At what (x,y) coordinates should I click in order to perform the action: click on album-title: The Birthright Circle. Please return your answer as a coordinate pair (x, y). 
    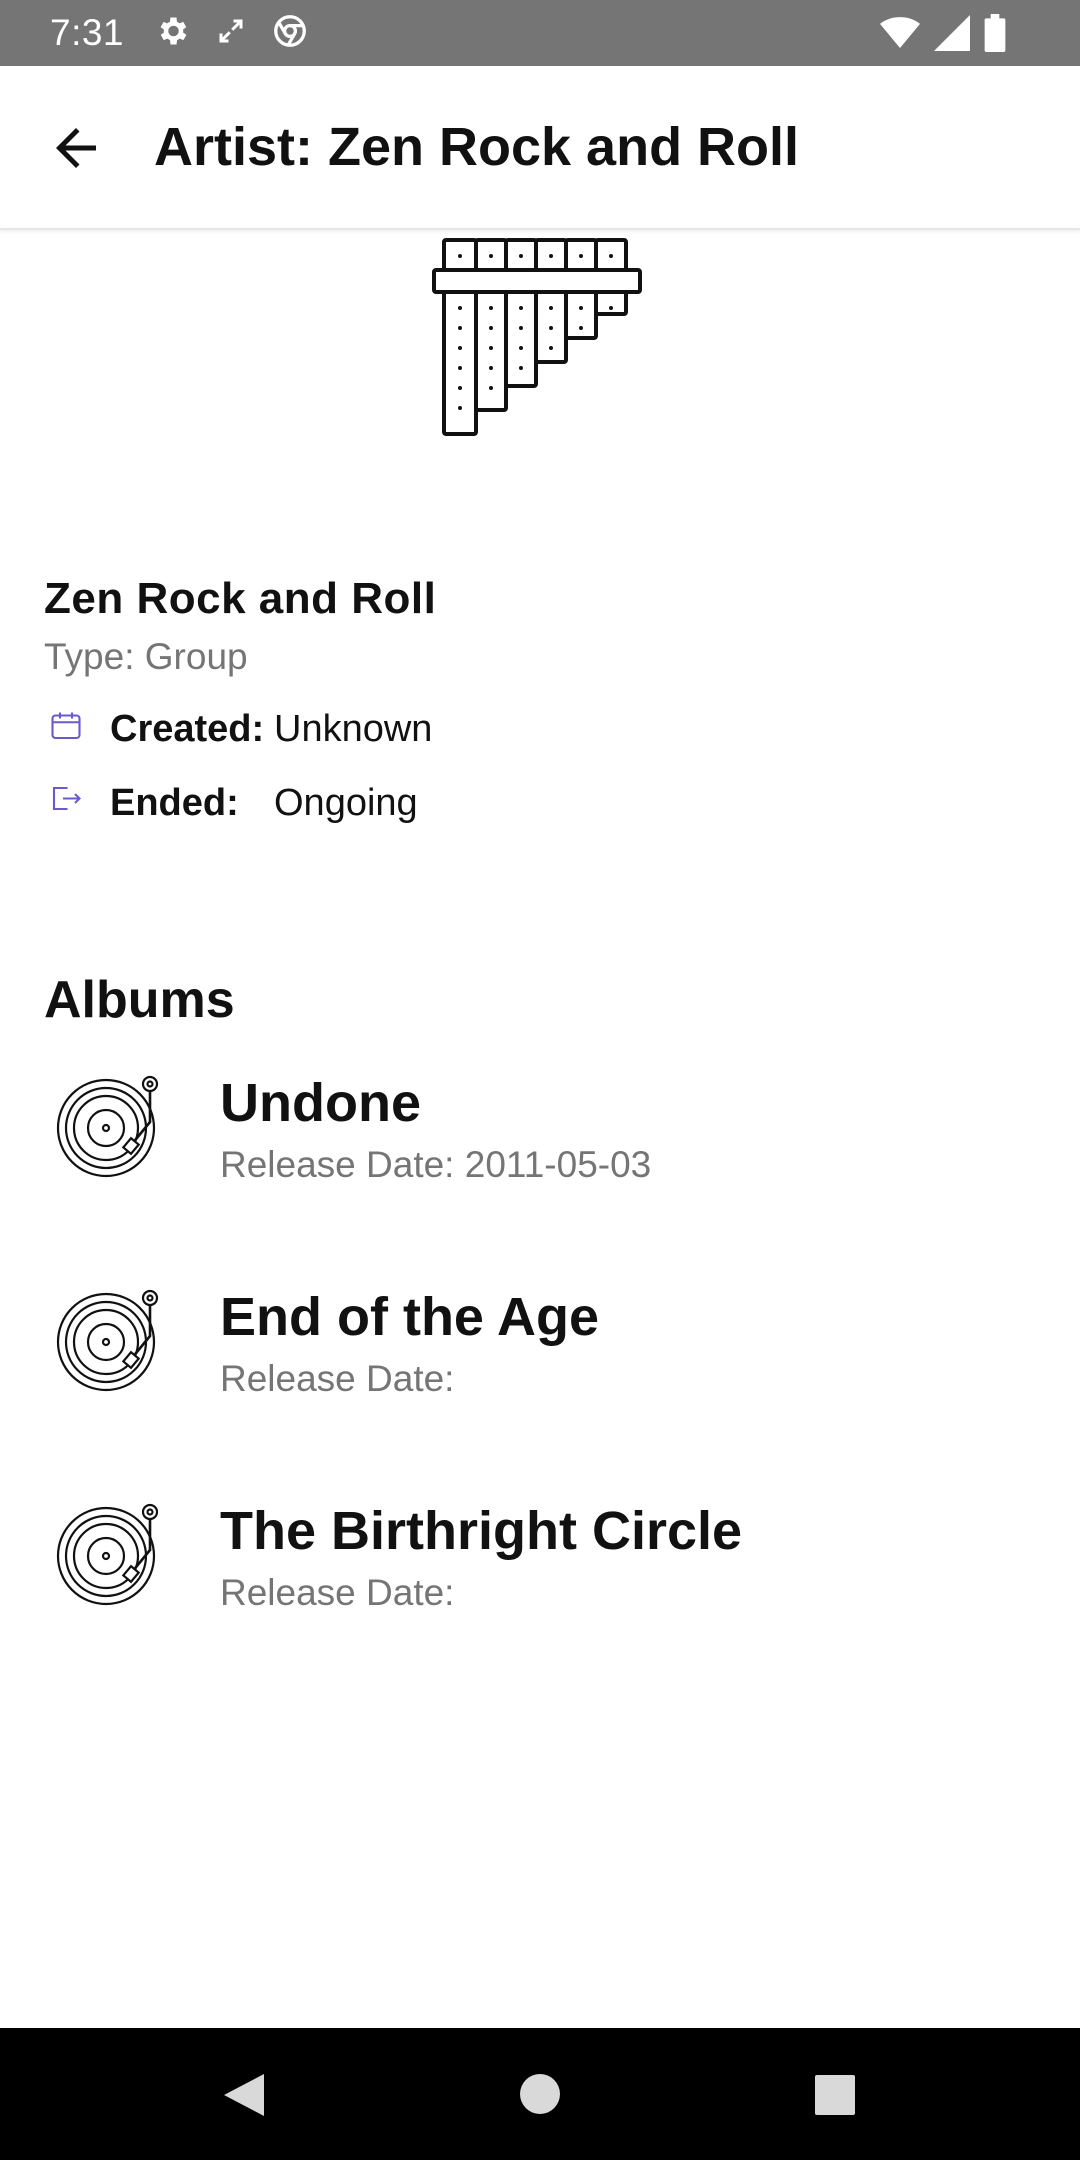
    Looking at the image, I should click on (481, 1531).